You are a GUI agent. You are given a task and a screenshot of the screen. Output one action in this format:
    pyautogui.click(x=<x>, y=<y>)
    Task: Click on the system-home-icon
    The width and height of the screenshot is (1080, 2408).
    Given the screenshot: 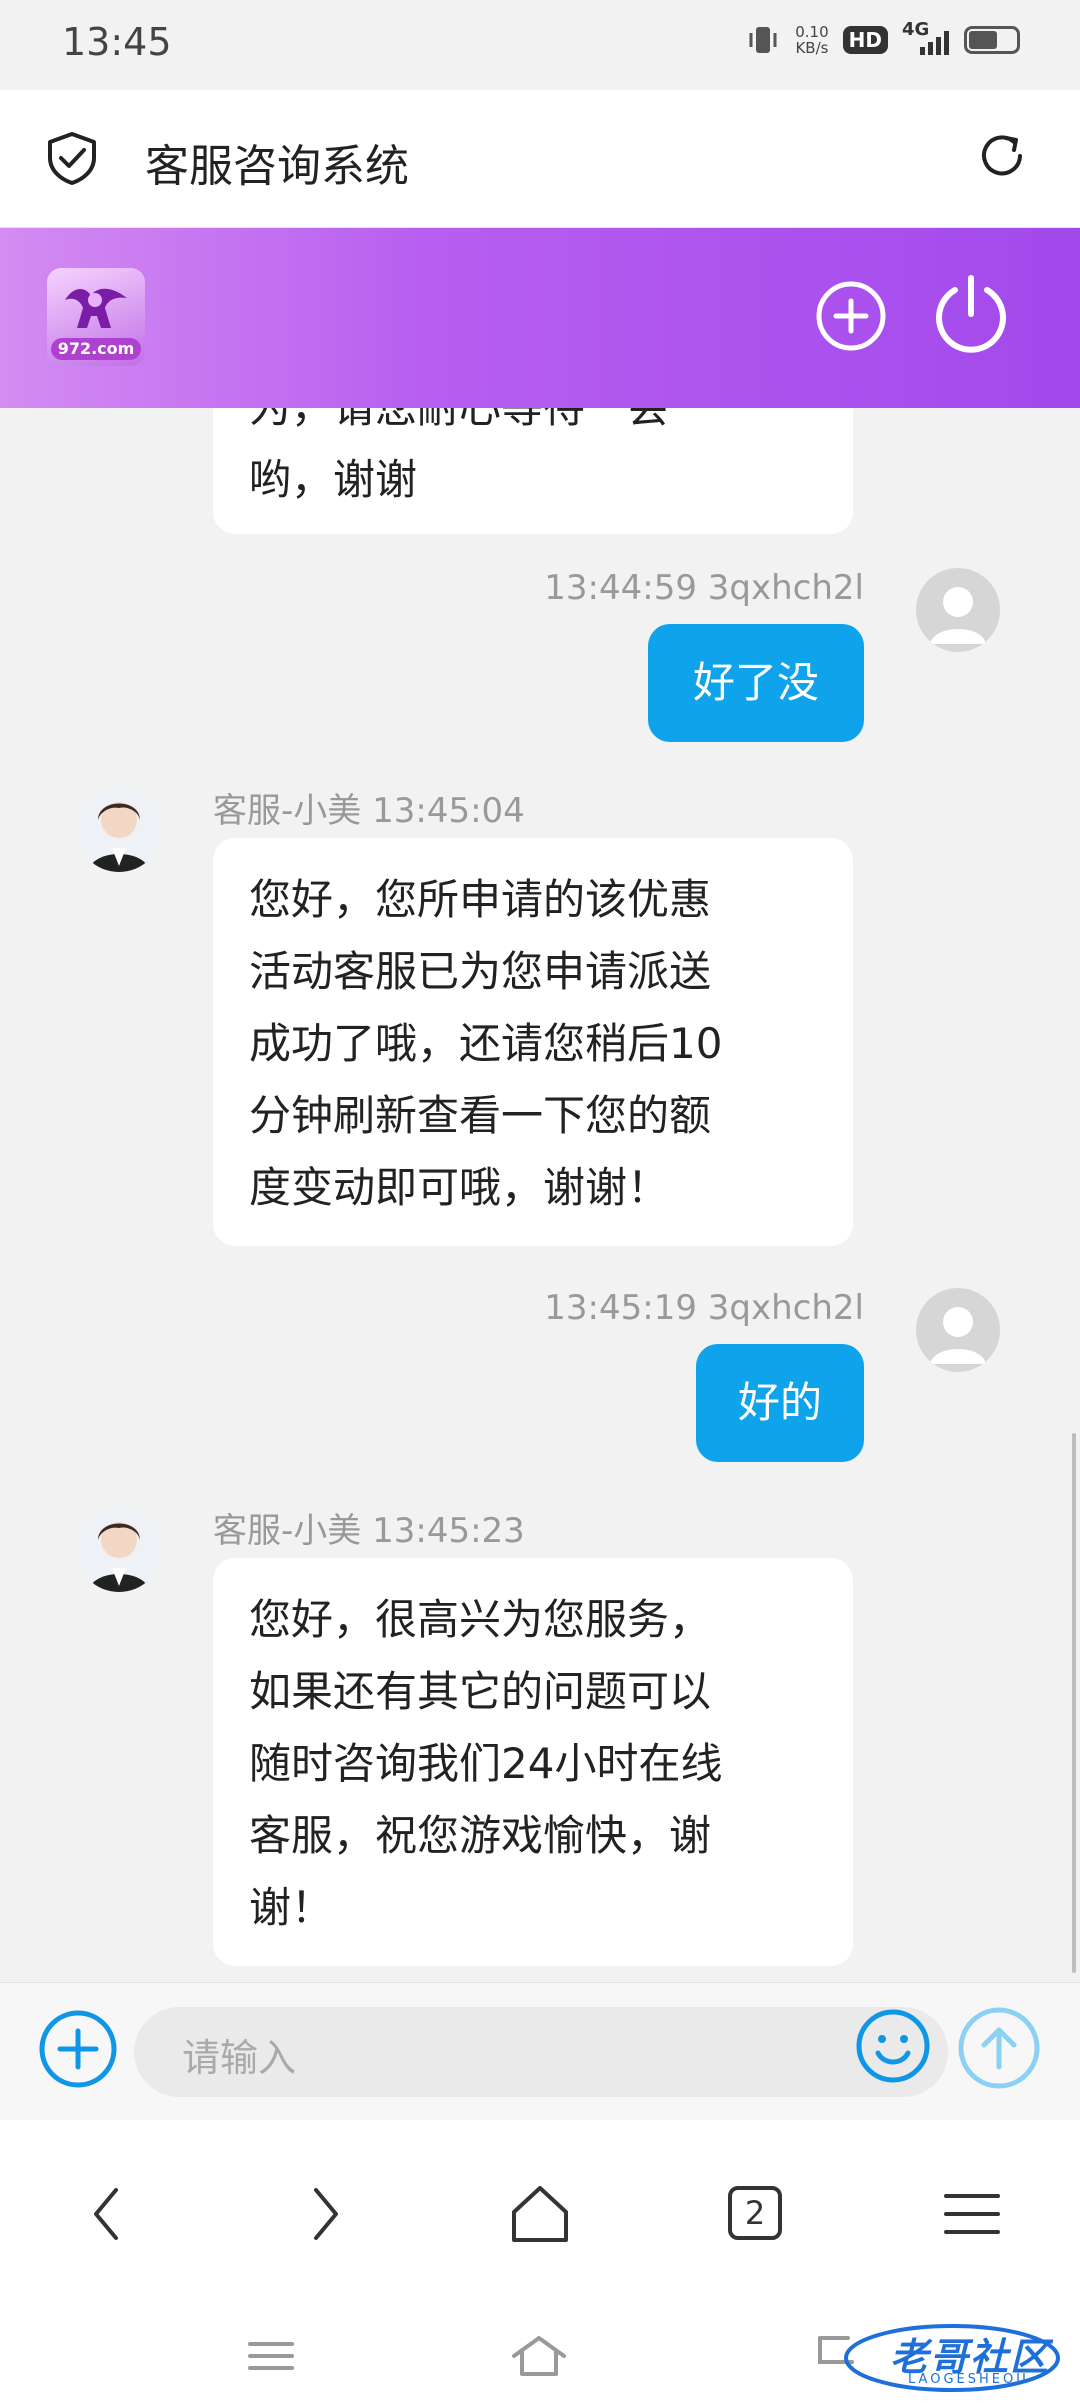 What is the action you would take?
    pyautogui.click(x=539, y=2356)
    